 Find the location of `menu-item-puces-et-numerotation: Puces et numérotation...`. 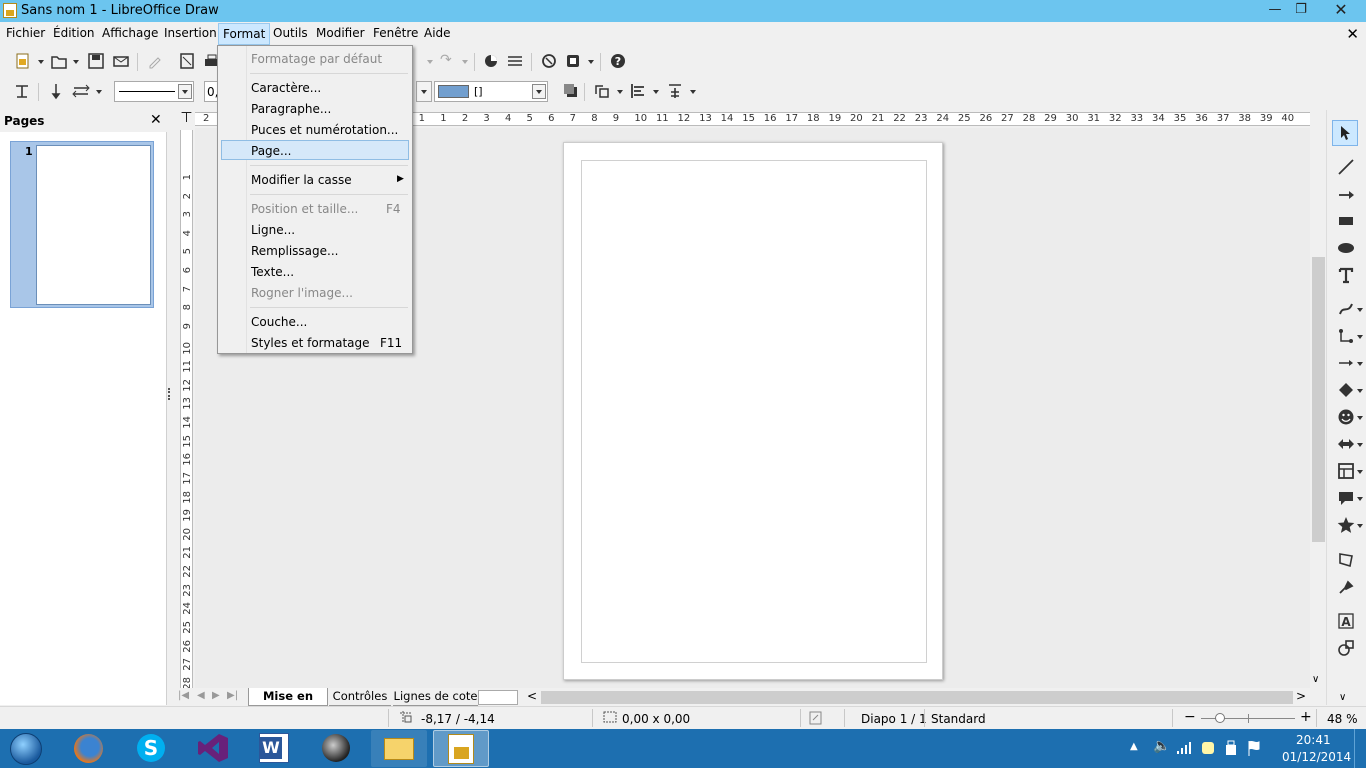

menu-item-puces-et-numerotation: Puces et numérotation... is located at coordinates (324, 130).